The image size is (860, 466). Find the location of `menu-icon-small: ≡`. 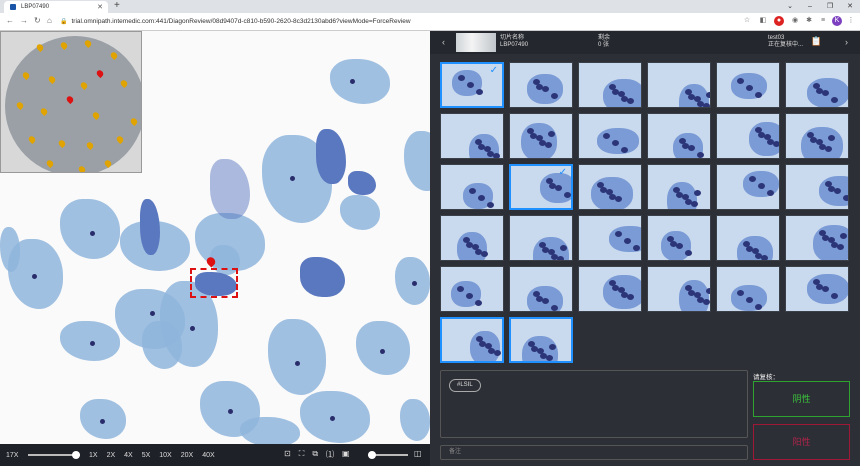

menu-icon-small: ≡ is located at coordinates (823, 21).